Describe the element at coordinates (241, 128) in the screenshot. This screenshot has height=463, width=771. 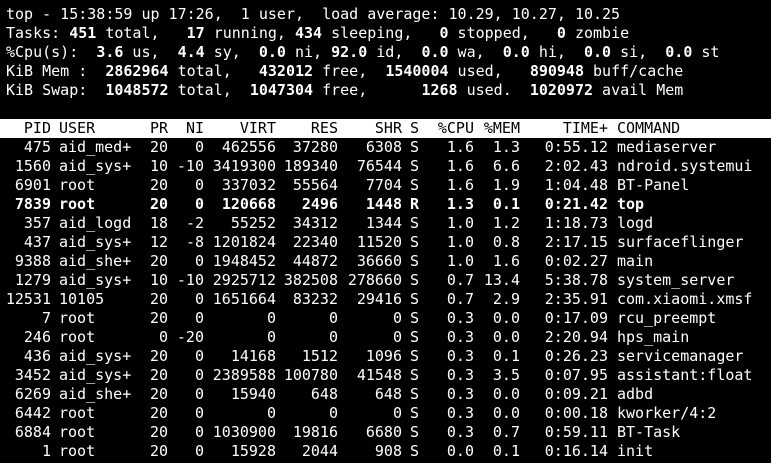
I see `col-virt: VIRT` at that location.